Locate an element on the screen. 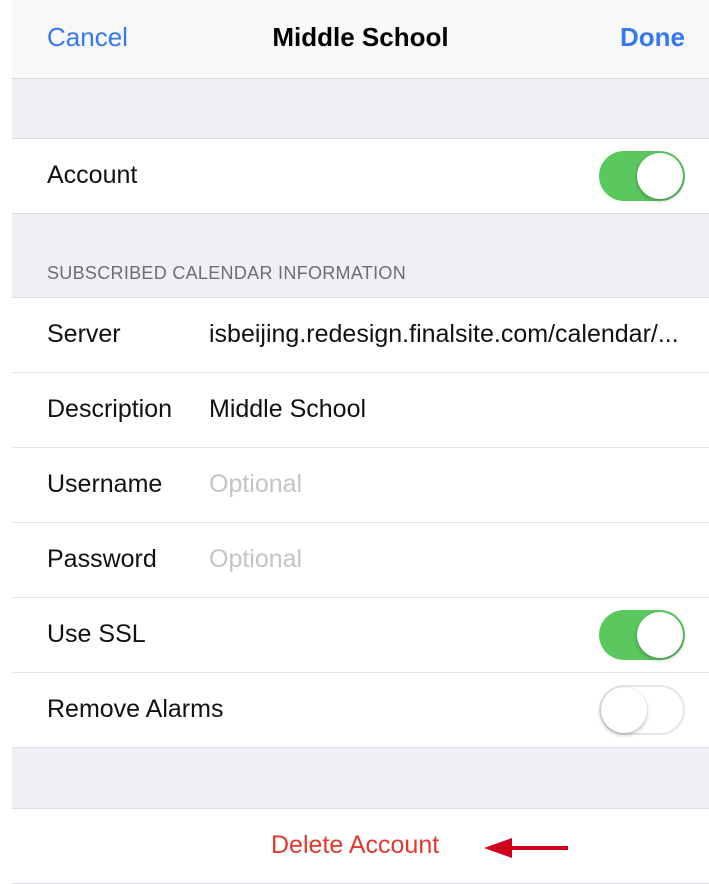  account-row: Account is located at coordinates (360, 176).